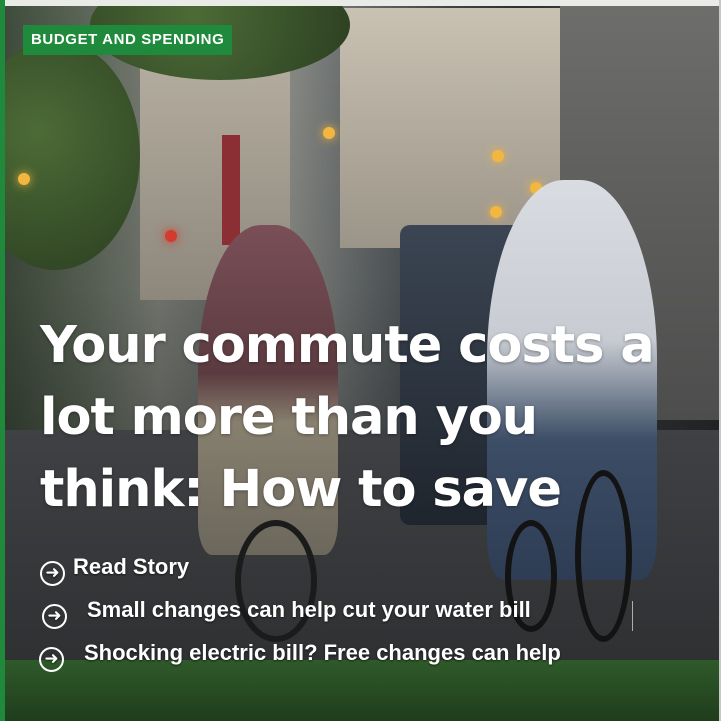 Image resolution: width=721 pixels, height=721 pixels. Describe the element at coordinates (632, 616) in the screenshot. I see `divider` at that location.